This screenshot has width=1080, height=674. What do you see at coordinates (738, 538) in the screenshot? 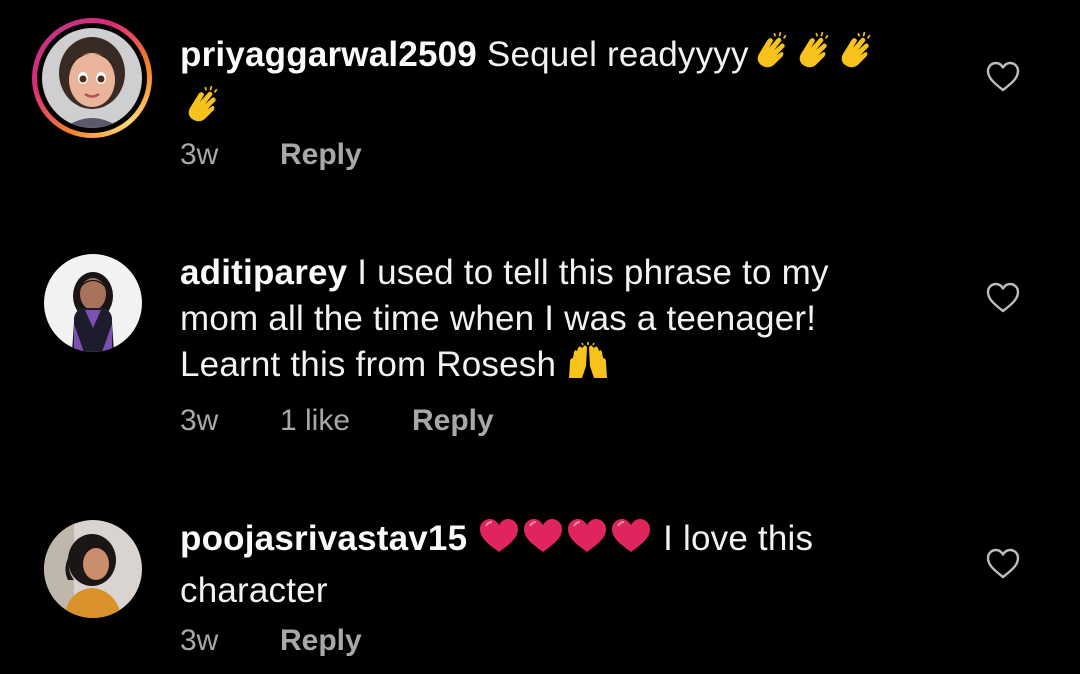
I see `comment-text-line-1: I love this` at bounding box center [738, 538].